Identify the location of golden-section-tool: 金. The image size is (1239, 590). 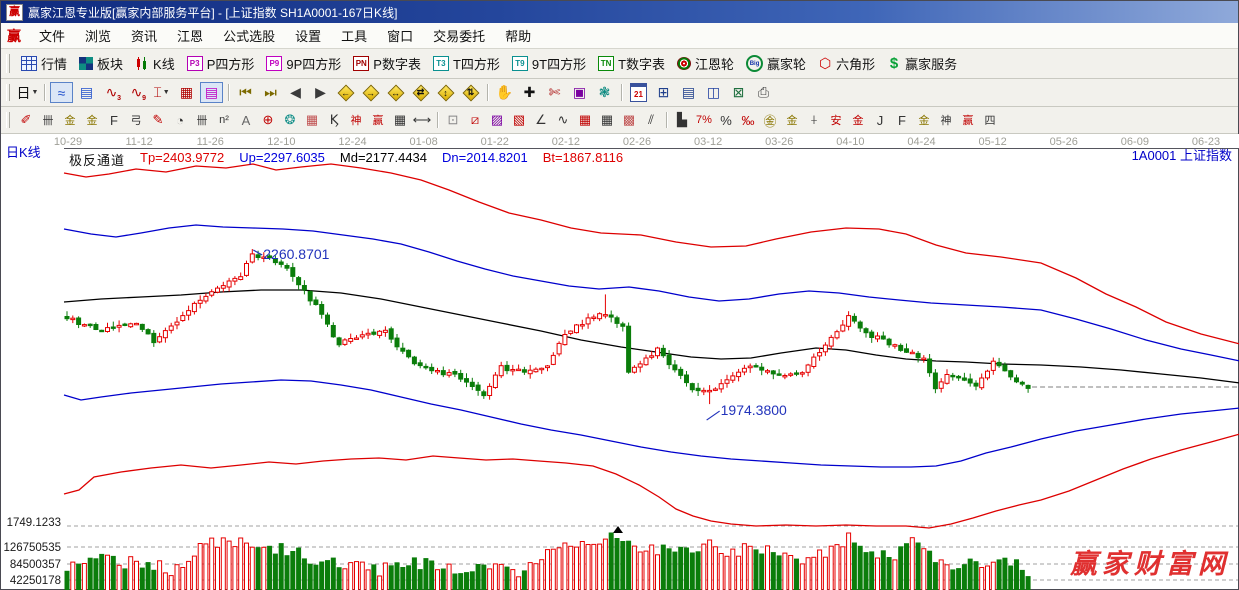
(70, 120).